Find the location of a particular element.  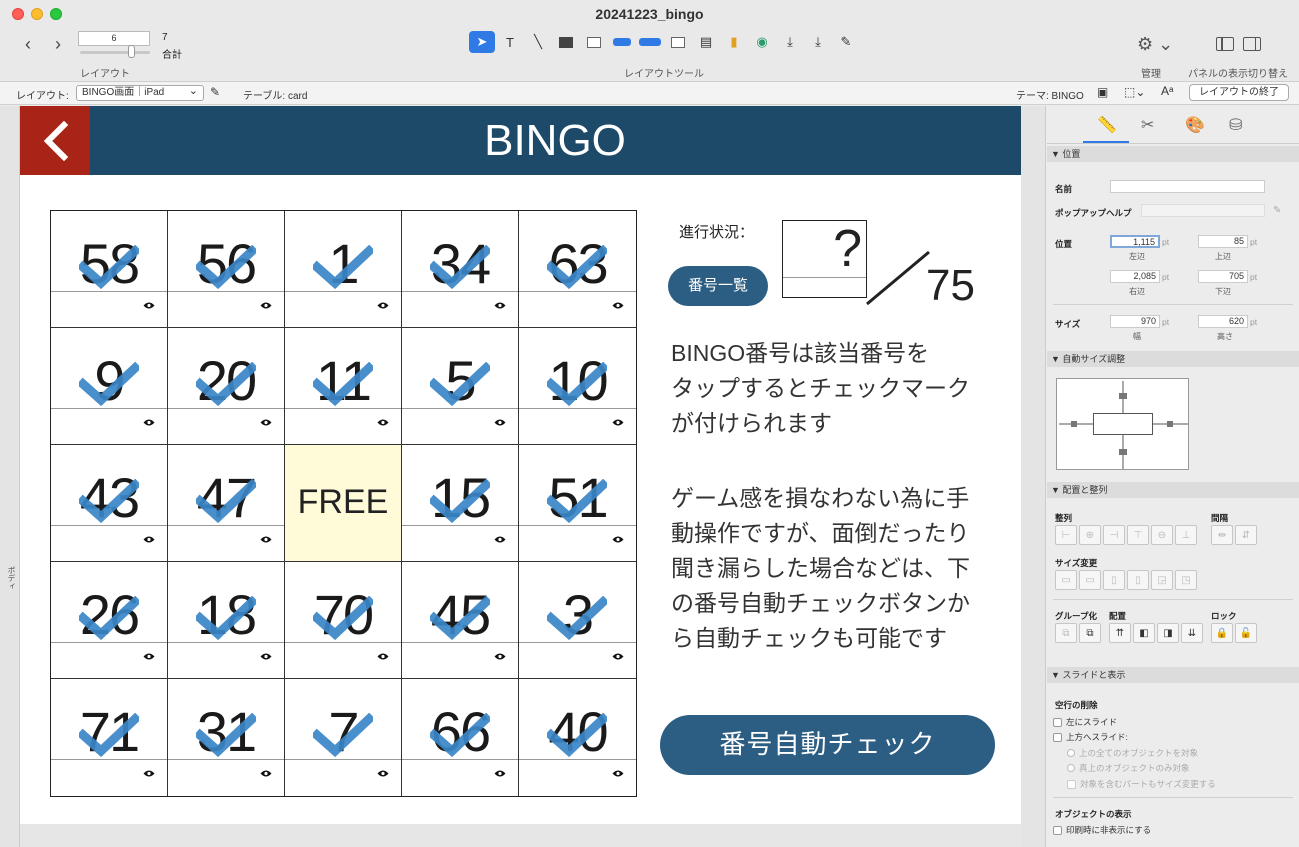

top-field: 85 is located at coordinates (1223, 241).